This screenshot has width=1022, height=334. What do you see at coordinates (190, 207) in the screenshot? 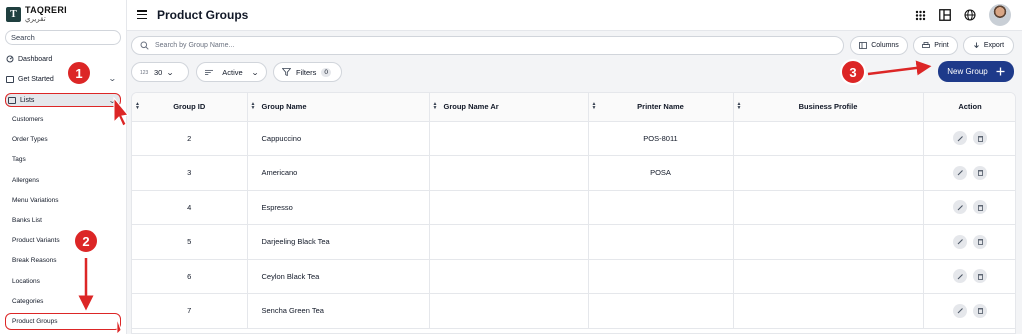
I see `cell-group-id: 4` at bounding box center [190, 207].